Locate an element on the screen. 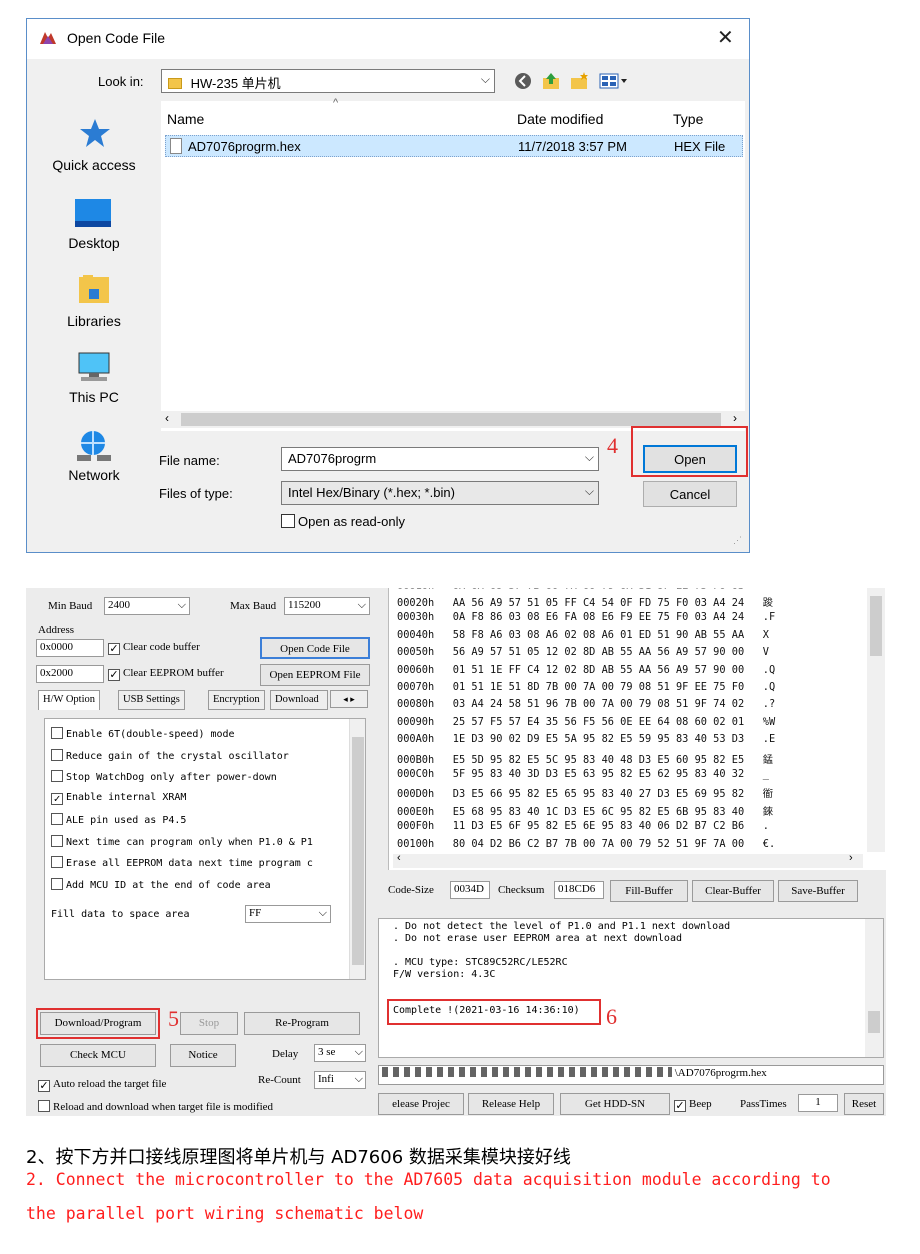  read-only-checkbox: Open as read-only is located at coordinates (343, 521).